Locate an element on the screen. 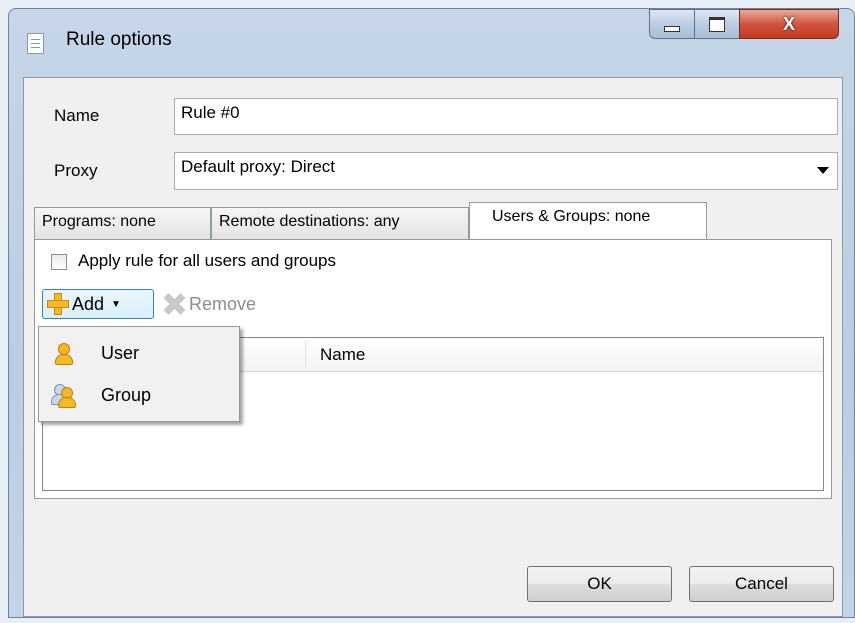  ok-button: OK is located at coordinates (599, 584).